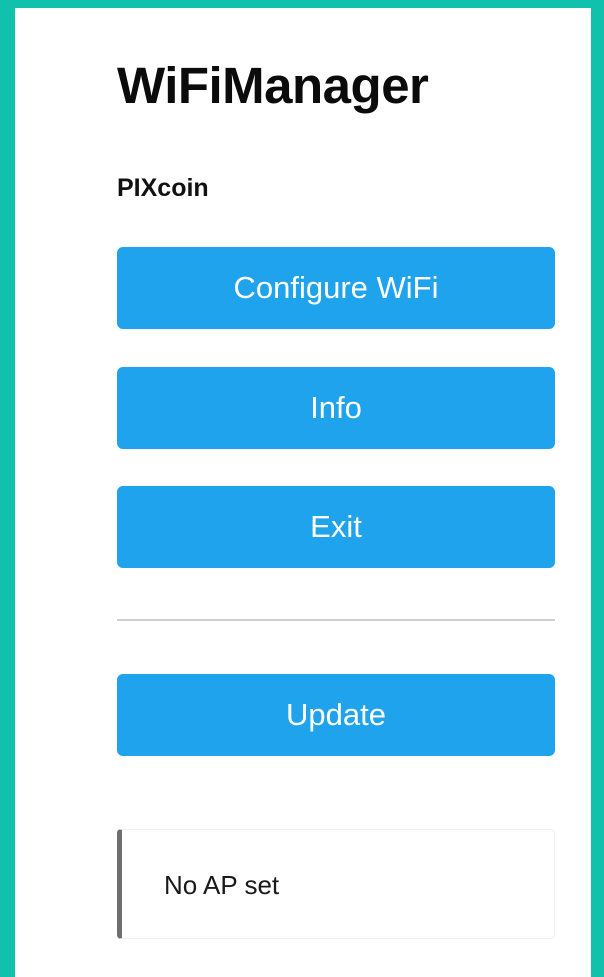 Image resolution: width=604 pixels, height=977 pixels. I want to click on configure-wifi-button: Configure WiFi, so click(336, 288).